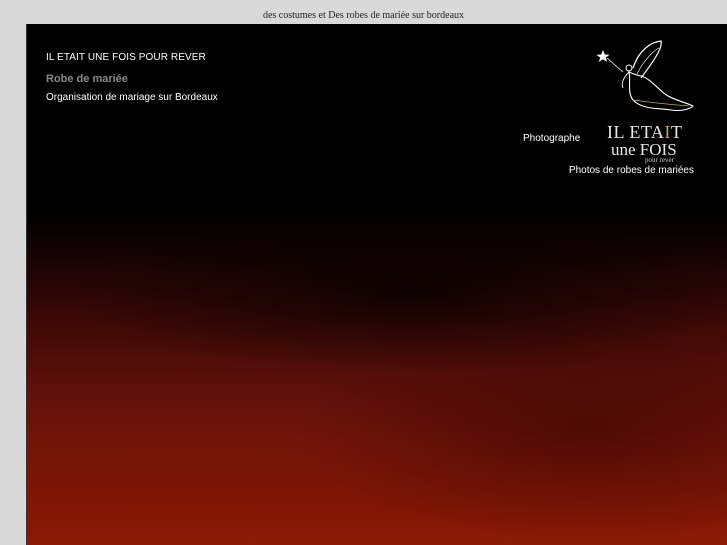  I want to click on organisation-link: Organisation de mariage sur Bordeaux, so click(132, 97).